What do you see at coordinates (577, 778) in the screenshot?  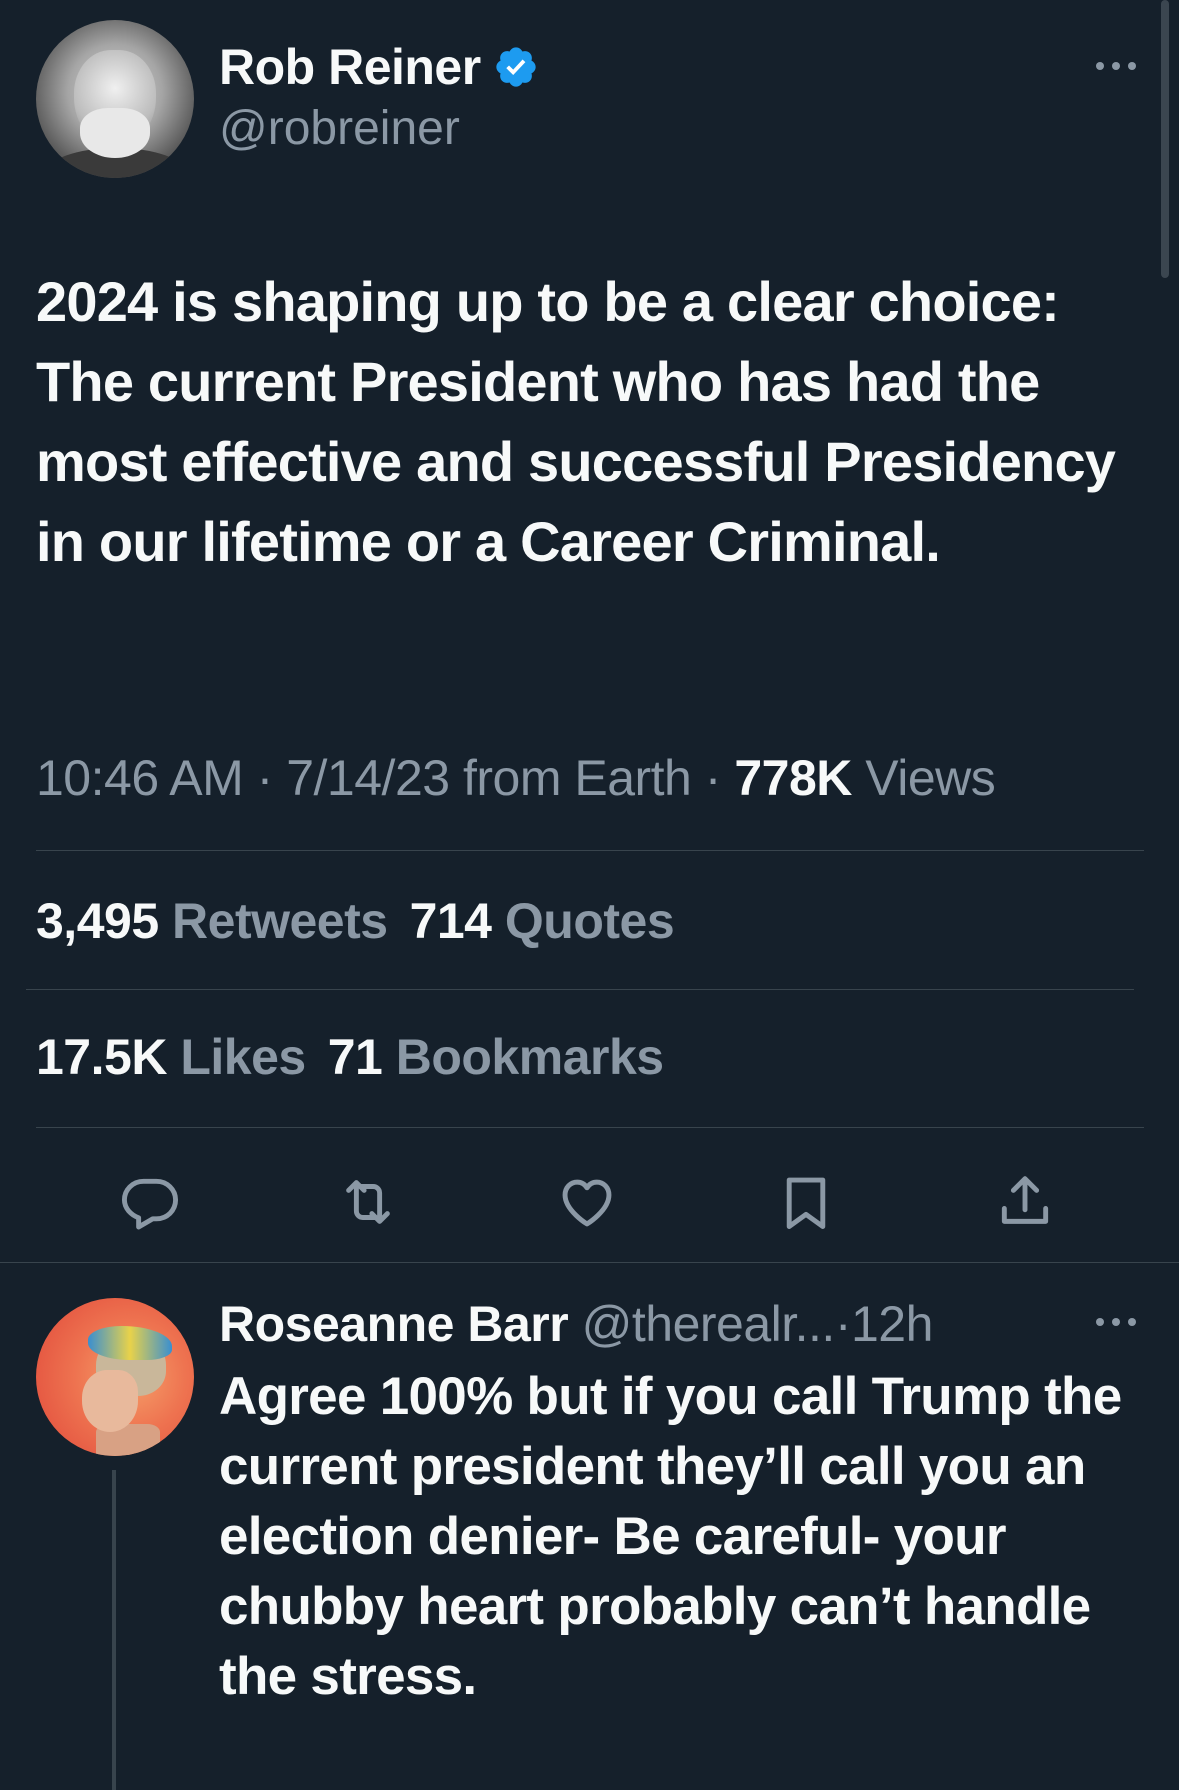 I see `tweet-source: from Earth` at bounding box center [577, 778].